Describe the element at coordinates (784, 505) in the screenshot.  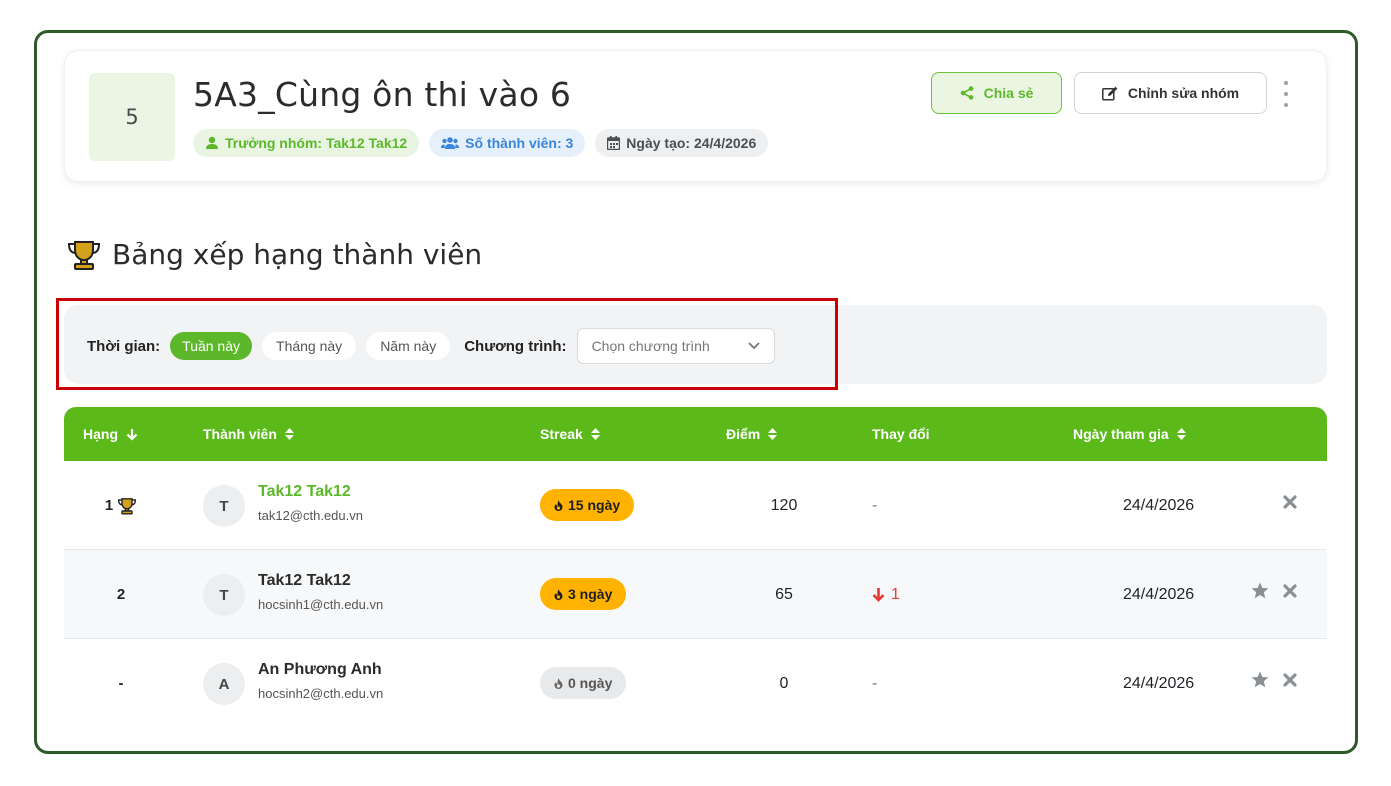
I see `score-cell: 120` at that location.